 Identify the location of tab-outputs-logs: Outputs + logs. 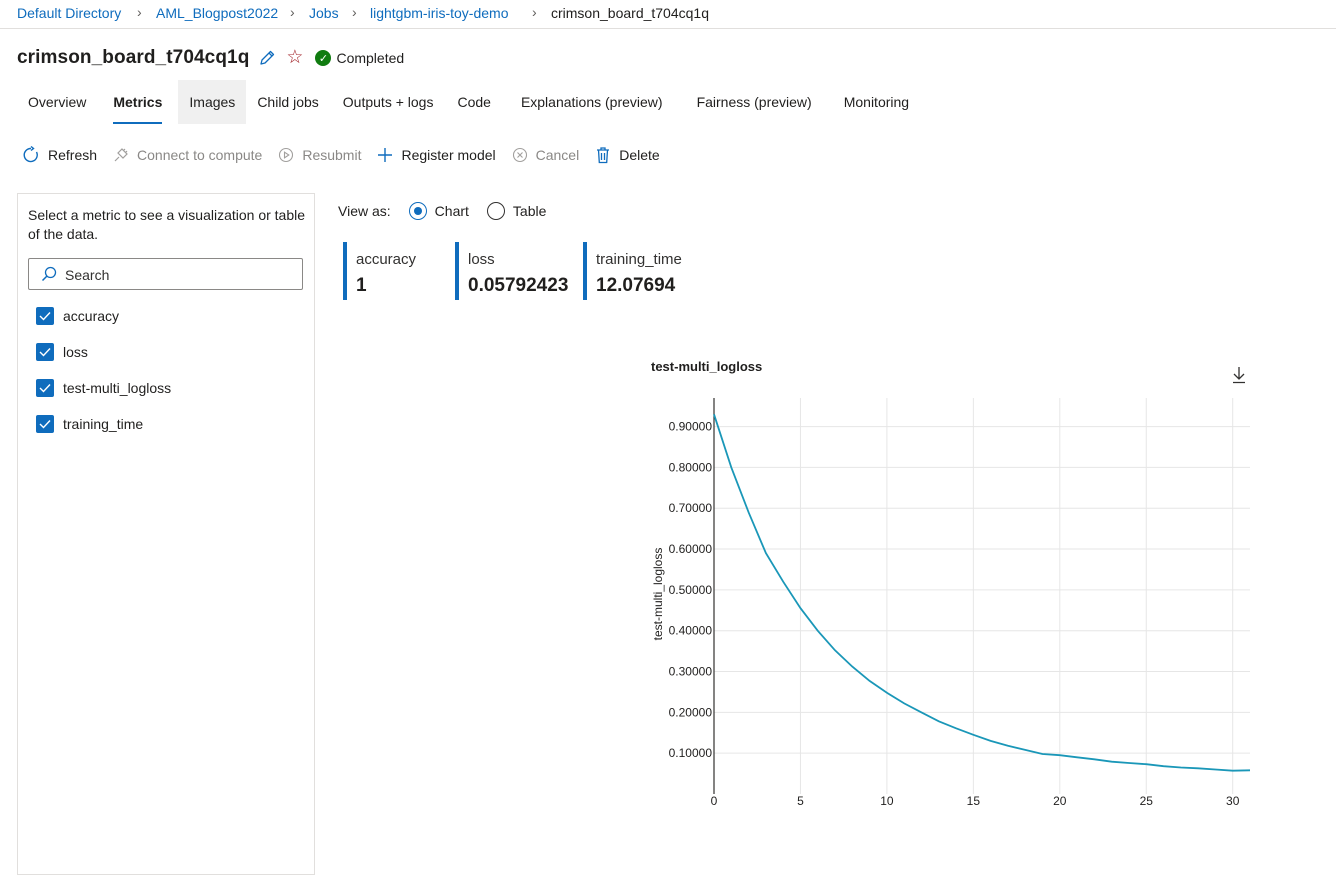
(388, 102).